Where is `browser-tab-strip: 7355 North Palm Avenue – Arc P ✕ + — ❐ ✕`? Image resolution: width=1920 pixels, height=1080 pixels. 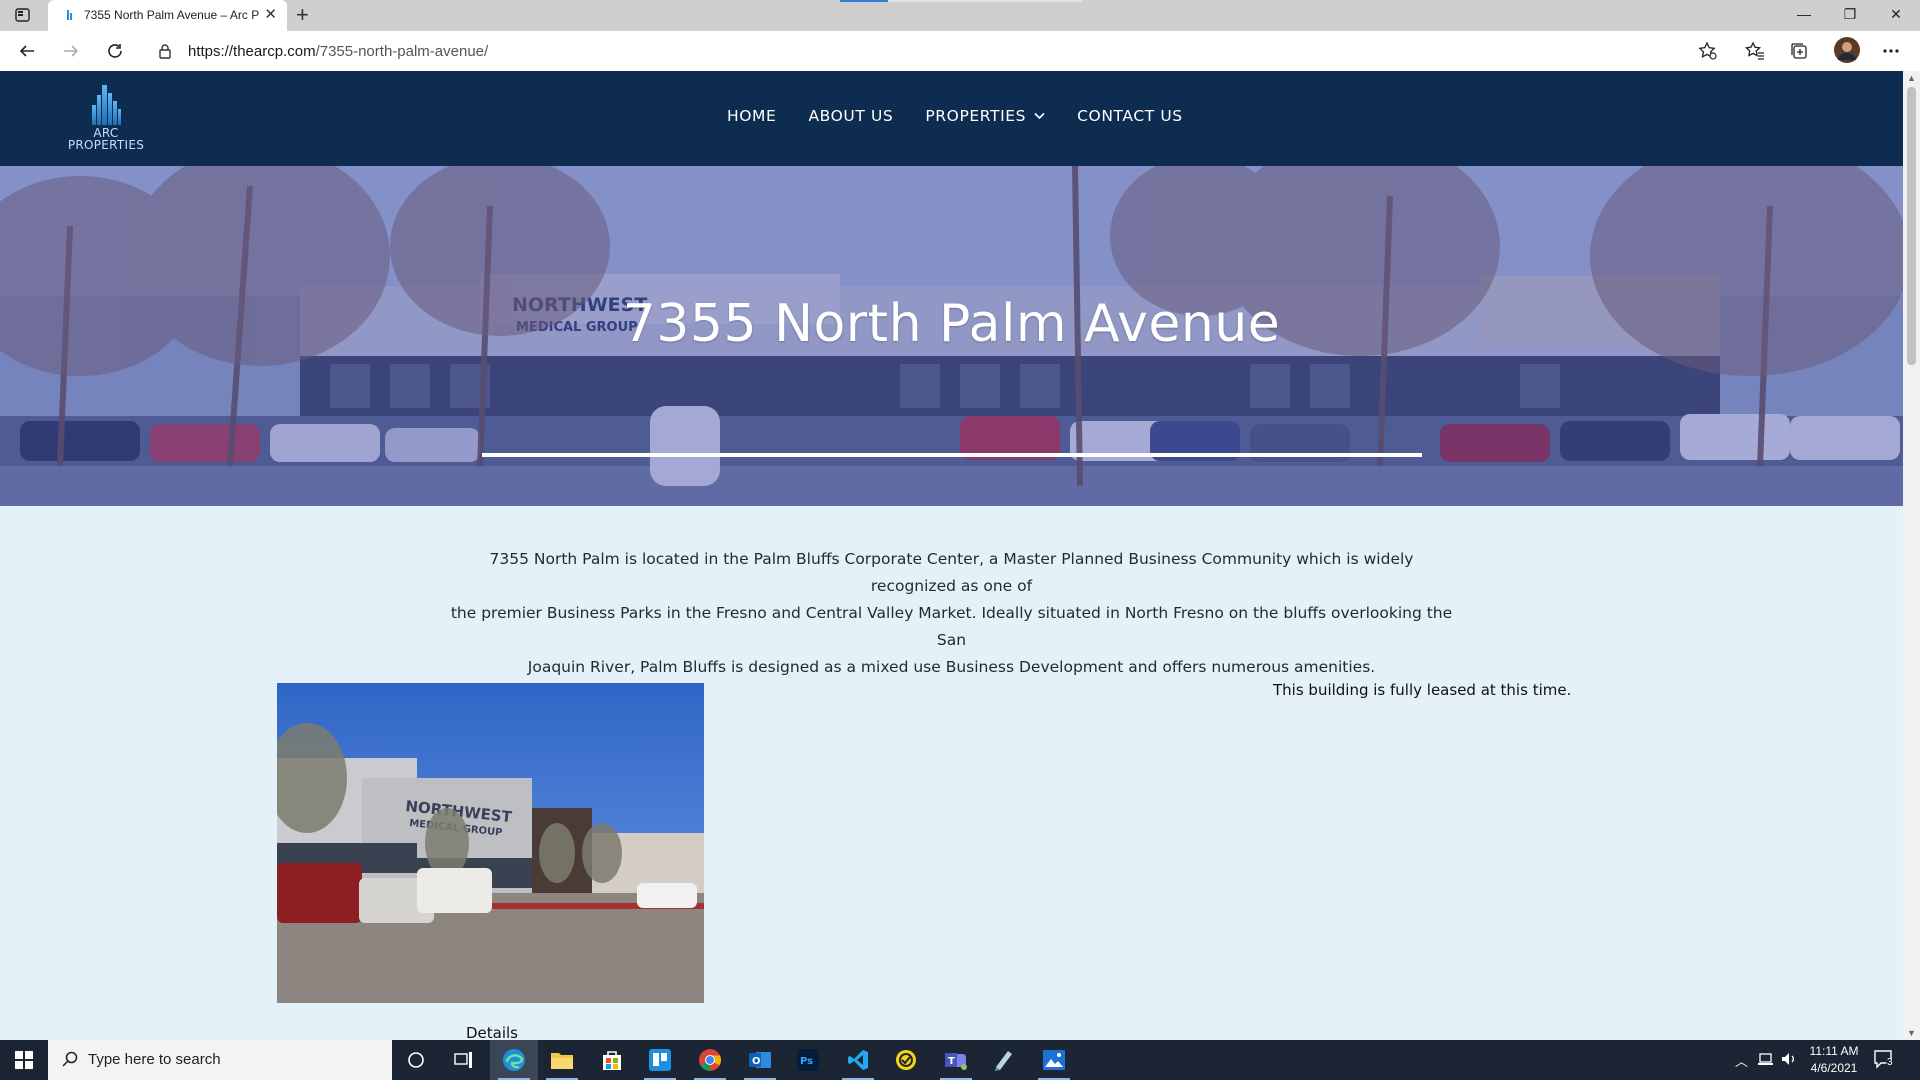
browser-tab-strip: 7355 North Palm Avenue – Arc P ✕ + — ❐ ✕ is located at coordinates (960, 15).